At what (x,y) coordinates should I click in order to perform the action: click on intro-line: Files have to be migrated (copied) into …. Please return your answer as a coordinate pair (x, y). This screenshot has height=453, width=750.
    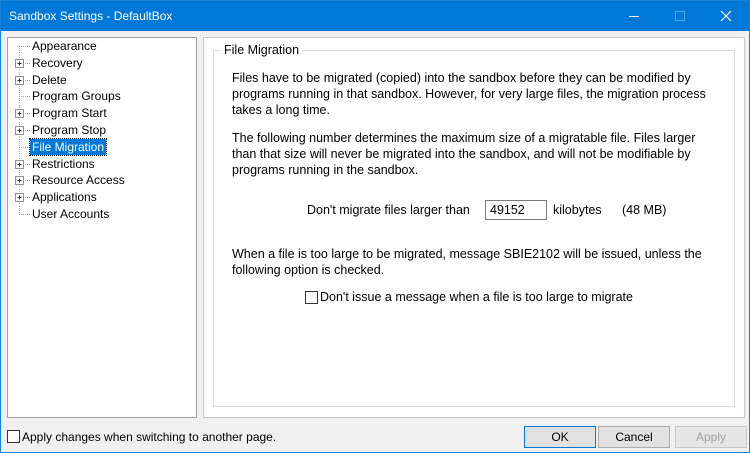
    Looking at the image, I should click on (461, 78).